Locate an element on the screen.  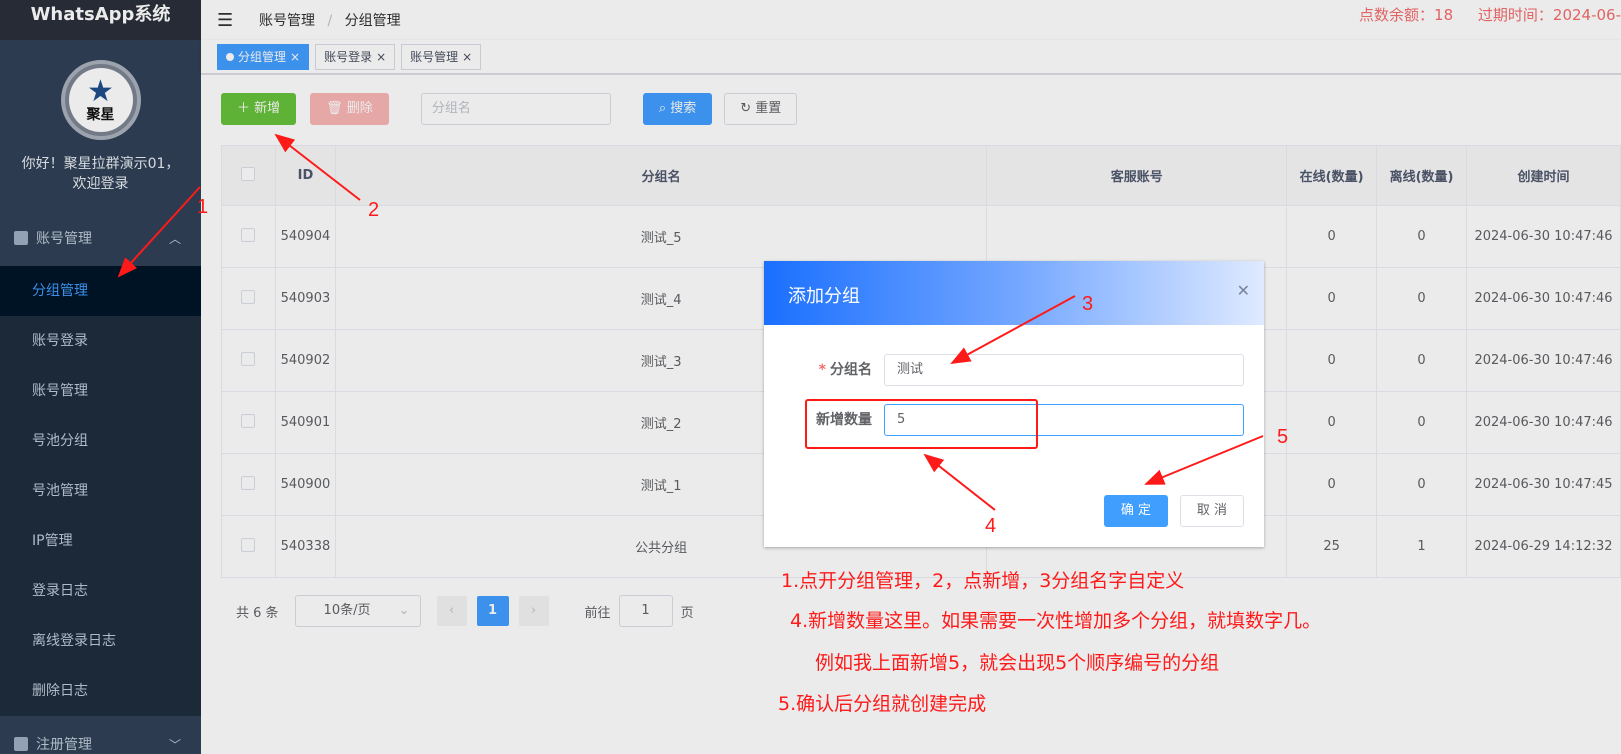
confirm-button: 确 定 is located at coordinates (1136, 511).